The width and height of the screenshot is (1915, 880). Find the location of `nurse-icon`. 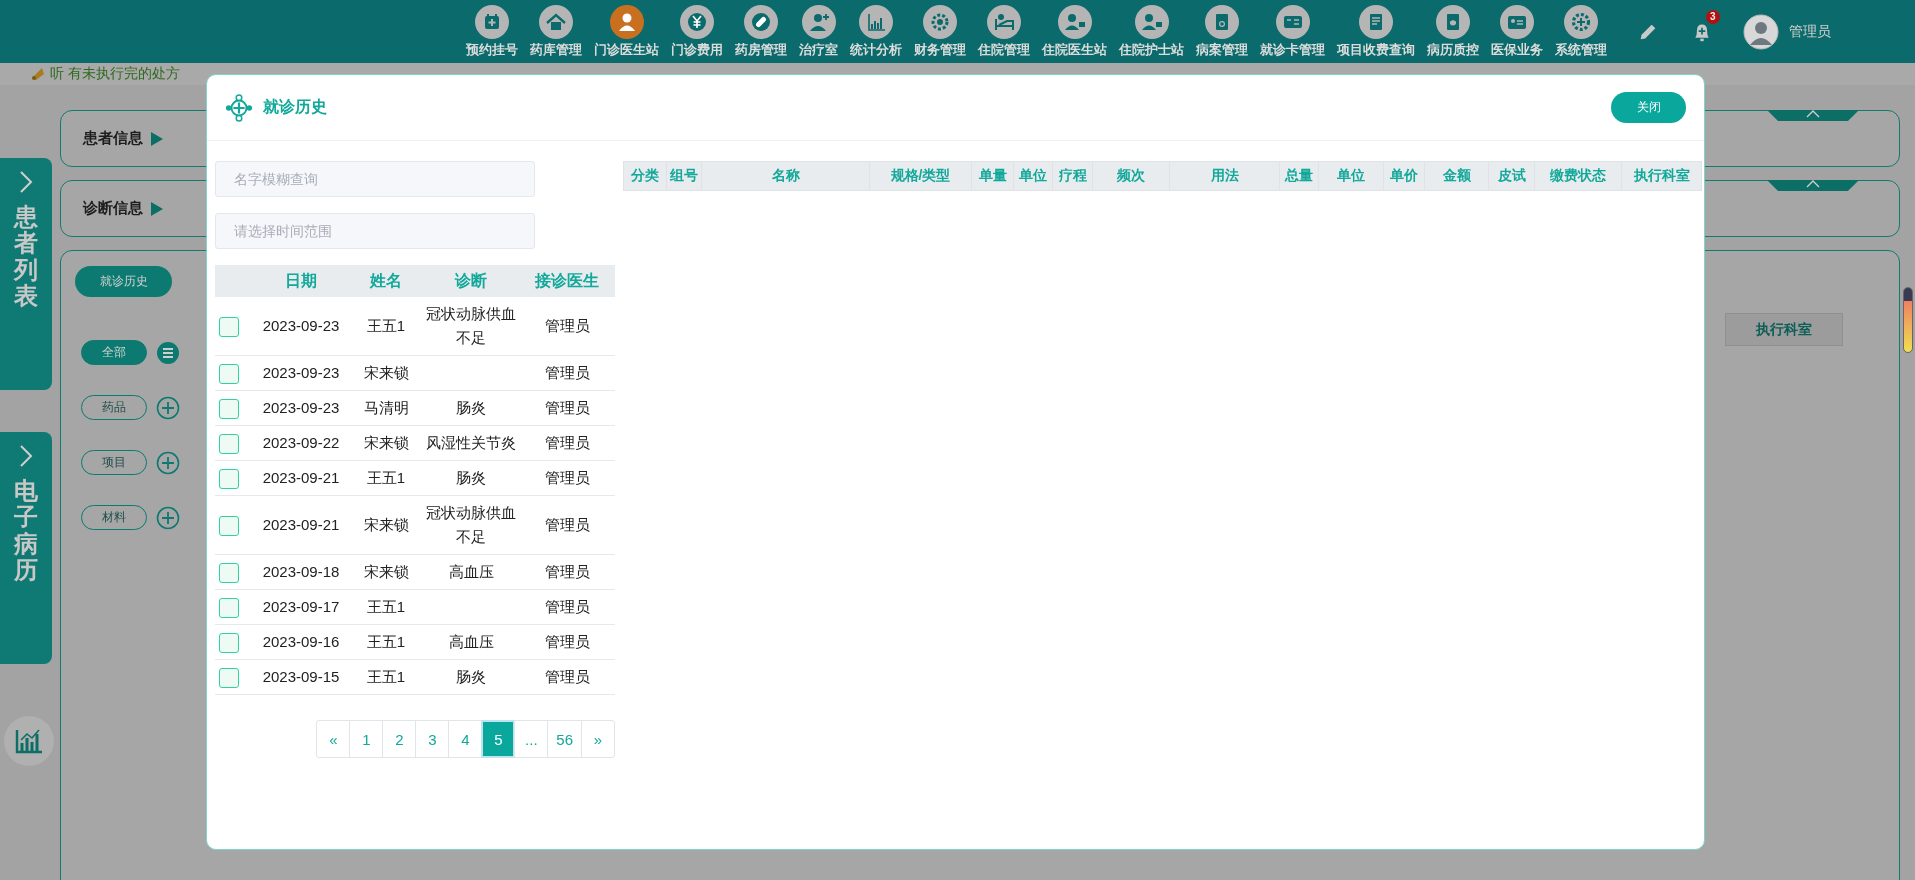

nurse-icon is located at coordinates (818, 21).